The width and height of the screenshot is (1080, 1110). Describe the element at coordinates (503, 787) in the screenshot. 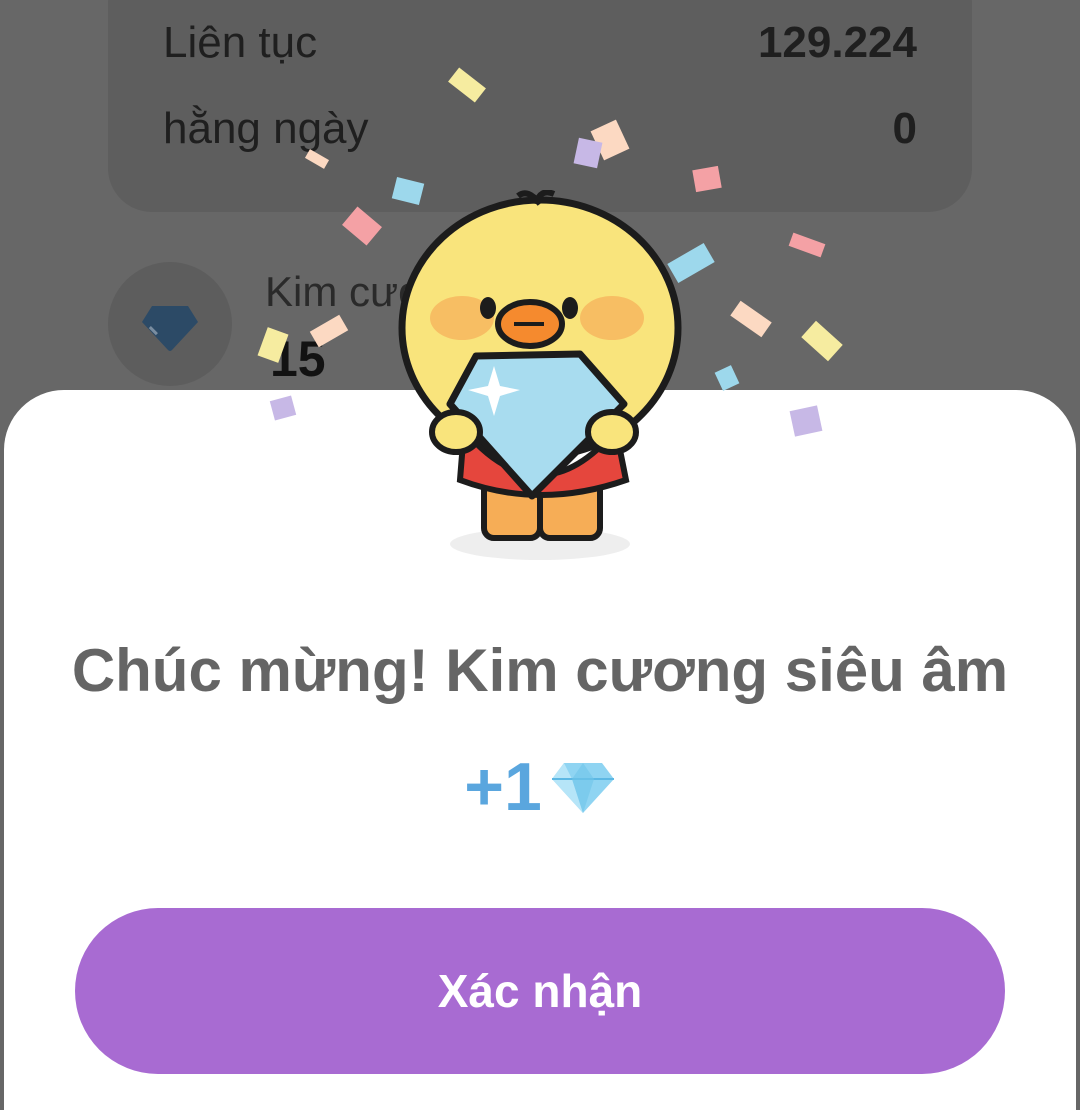

I see `reward-amount: +1` at that location.